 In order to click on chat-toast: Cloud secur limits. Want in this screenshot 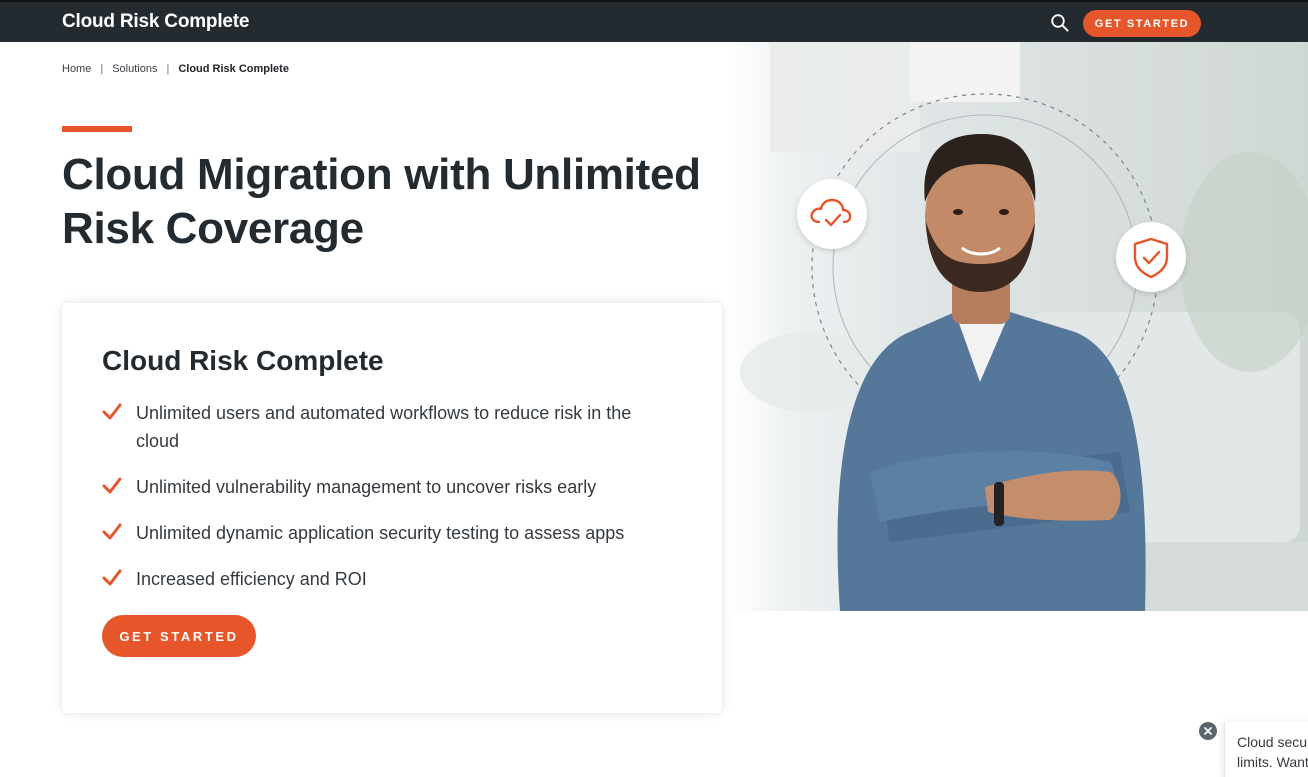, I will do `click(1266, 749)`.